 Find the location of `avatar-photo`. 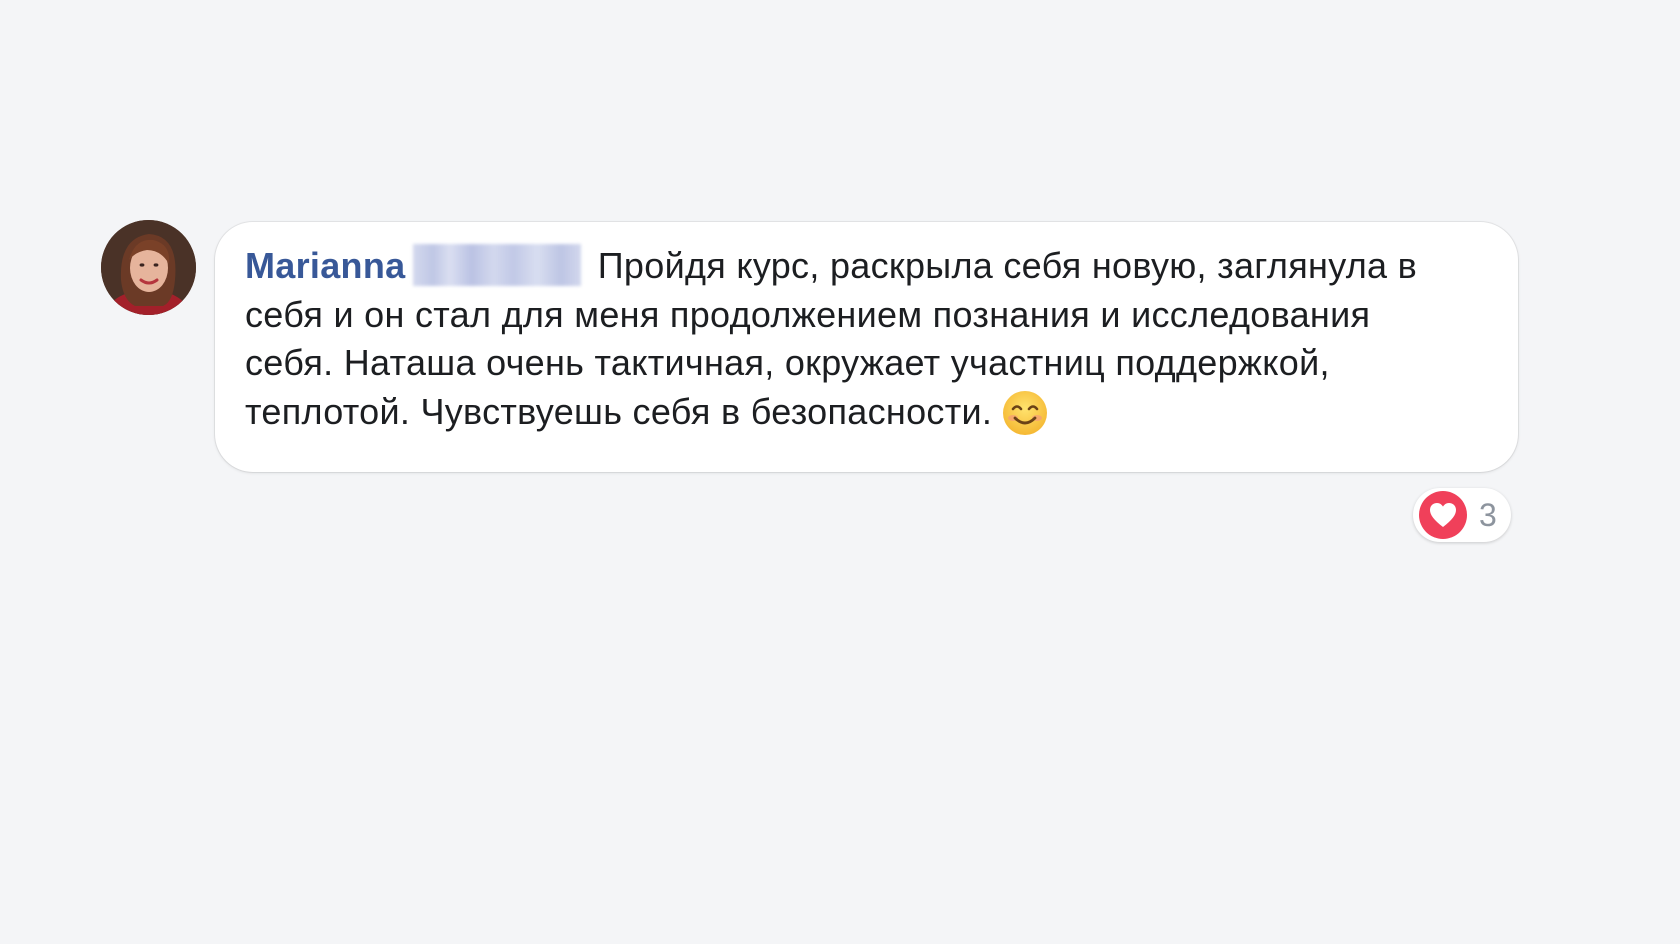

avatar-photo is located at coordinates (148, 267).